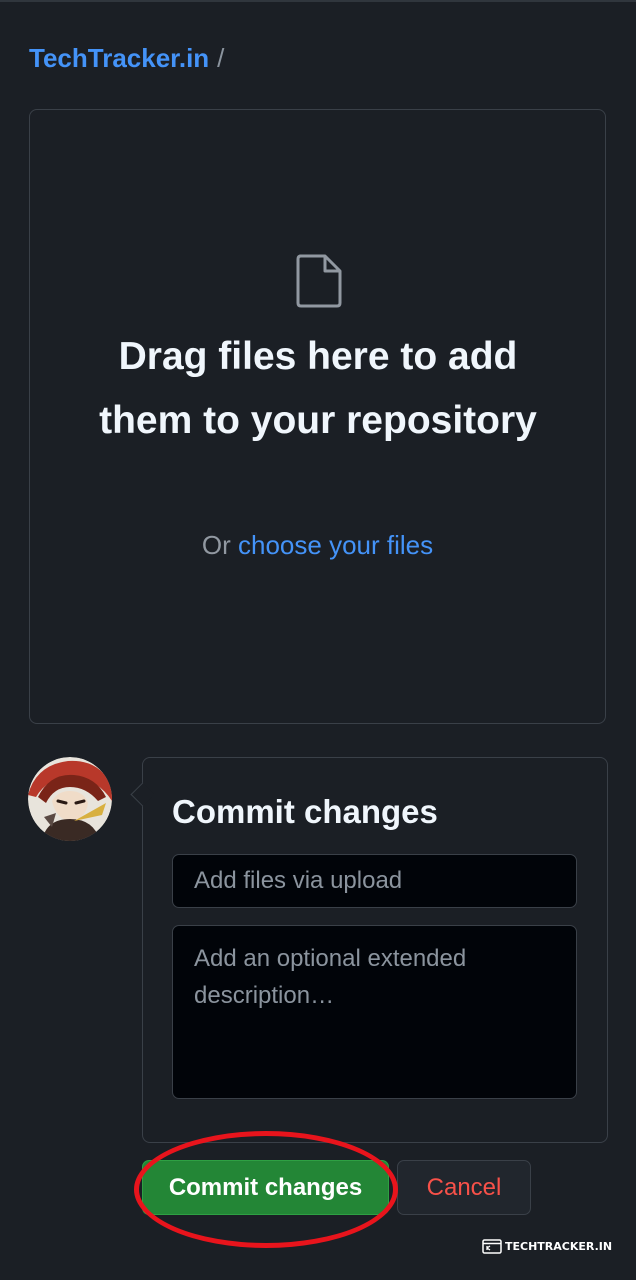  What do you see at coordinates (464, 1187) in the screenshot?
I see `cancel-button: Cancel` at bounding box center [464, 1187].